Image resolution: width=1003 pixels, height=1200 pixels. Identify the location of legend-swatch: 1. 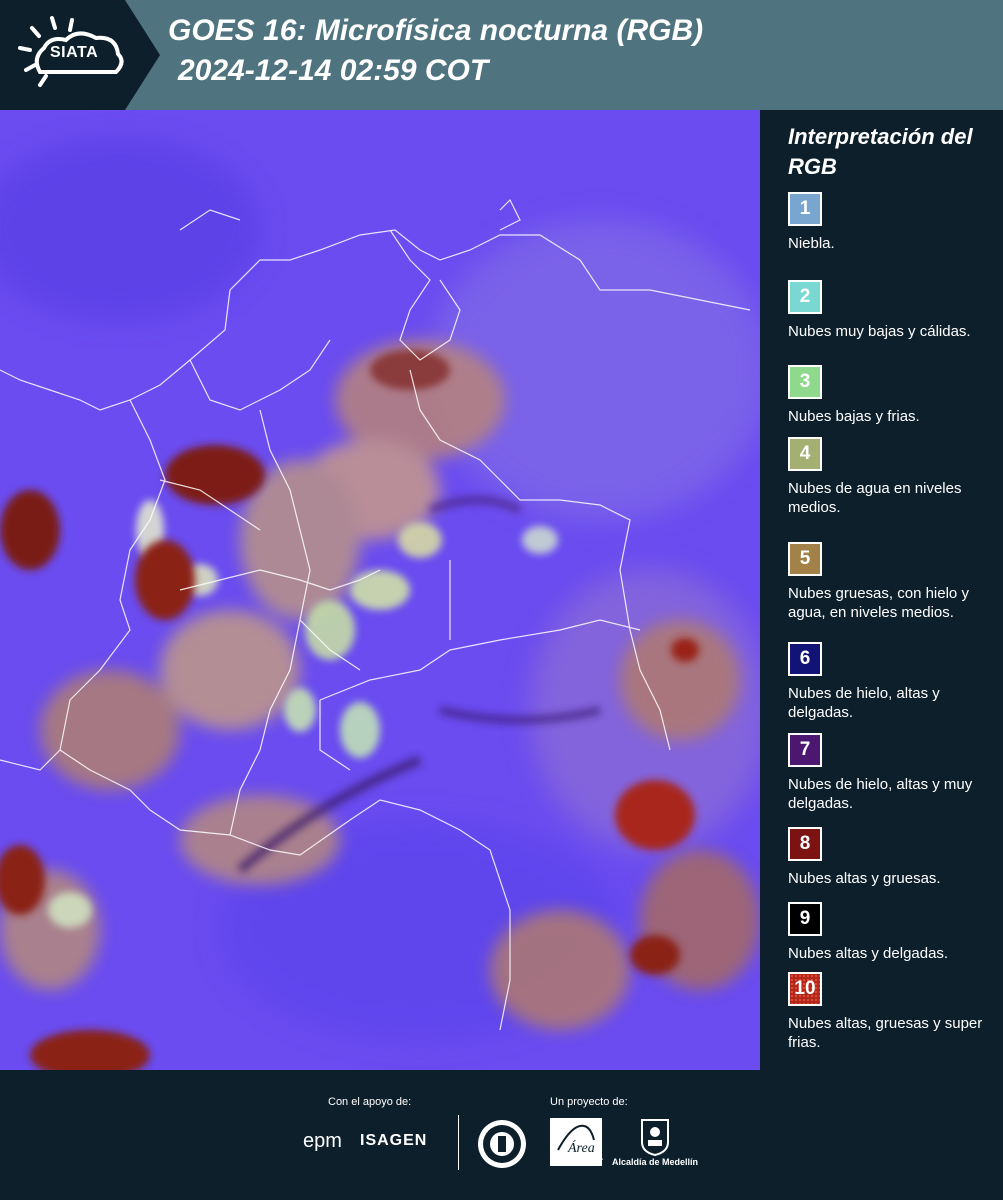
(805, 209).